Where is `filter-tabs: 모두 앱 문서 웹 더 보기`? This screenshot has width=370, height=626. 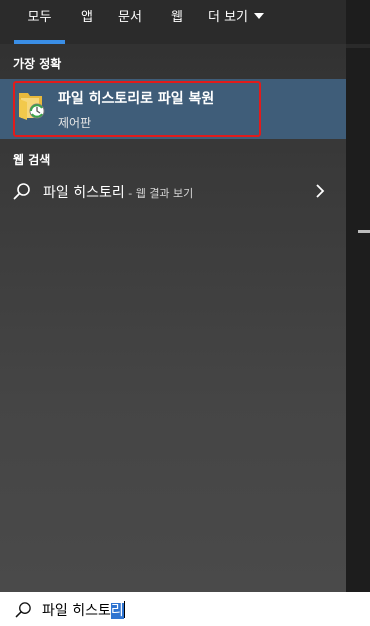
filter-tabs: 모두 앱 문서 웹 더 보기 is located at coordinates (173, 22).